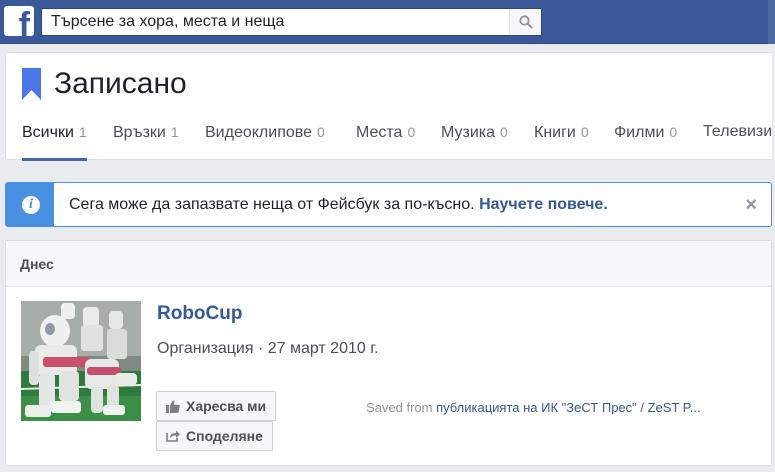 Image resolution: width=775 pixels, height=472 pixels. Describe the element at coordinates (139, 132) in the screenshot. I see `tab-label: Връзки` at that location.